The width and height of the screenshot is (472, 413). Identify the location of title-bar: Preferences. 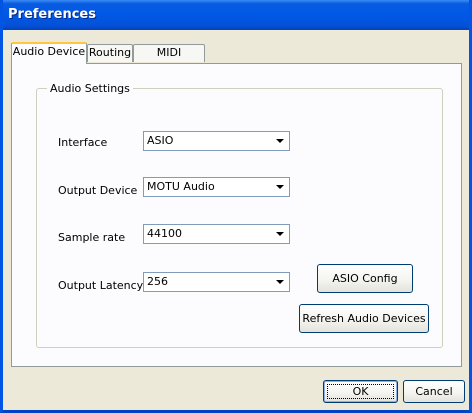
(236, 15).